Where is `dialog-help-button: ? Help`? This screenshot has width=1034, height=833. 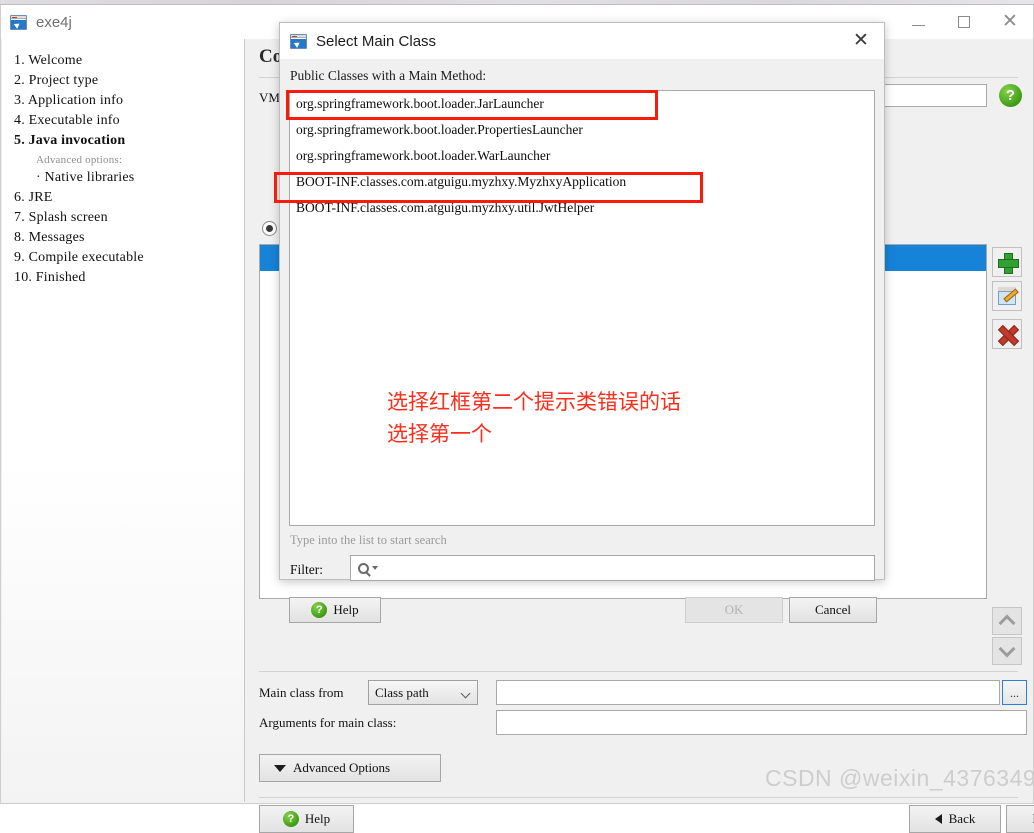
dialog-help-button: ? Help is located at coordinates (335, 610).